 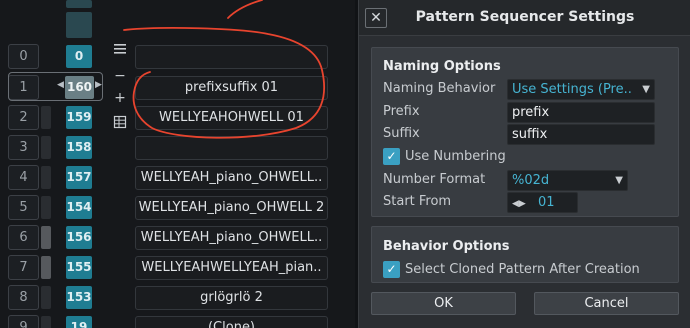 I want to click on naming-behavior-dropdown: Use Settings (Pre.. ▼, so click(x=581, y=89).